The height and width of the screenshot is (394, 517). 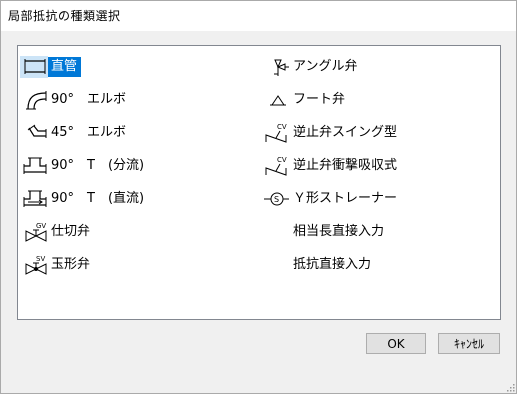 I want to click on y-strainer-icon: S, so click(x=276, y=199).